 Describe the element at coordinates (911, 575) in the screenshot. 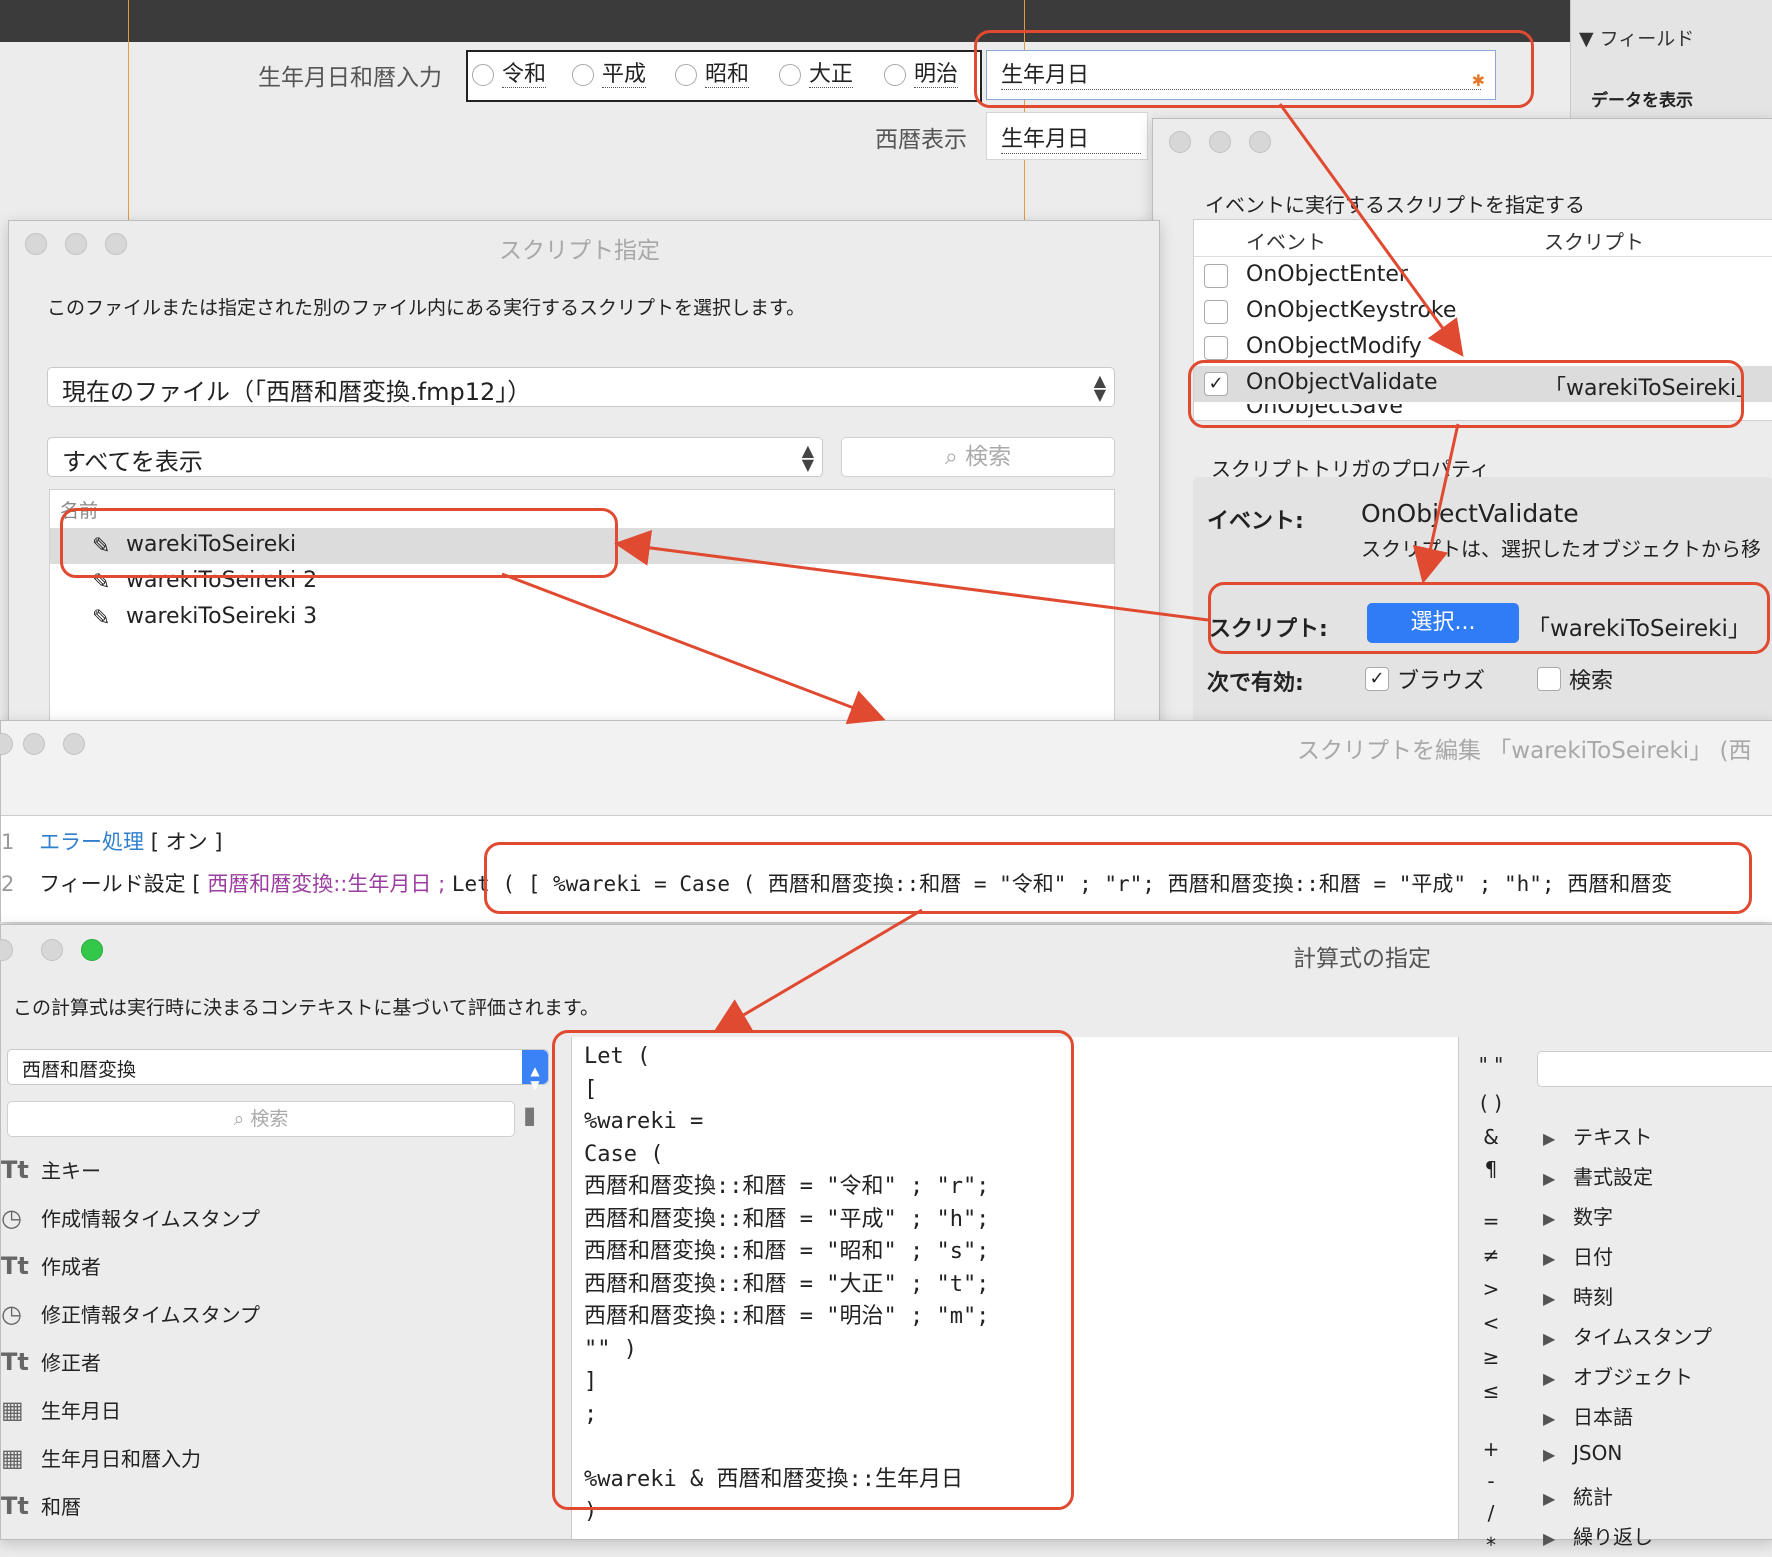

I see `arrow-select-to-list` at that location.